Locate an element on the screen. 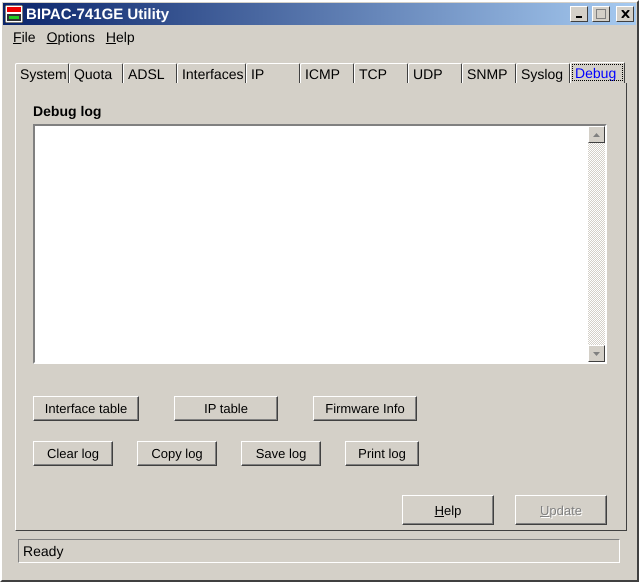 The height and width of the screenshot is (582, 639). window-title: BIPAC-741GE Utility is located at coordinates (98, 14).